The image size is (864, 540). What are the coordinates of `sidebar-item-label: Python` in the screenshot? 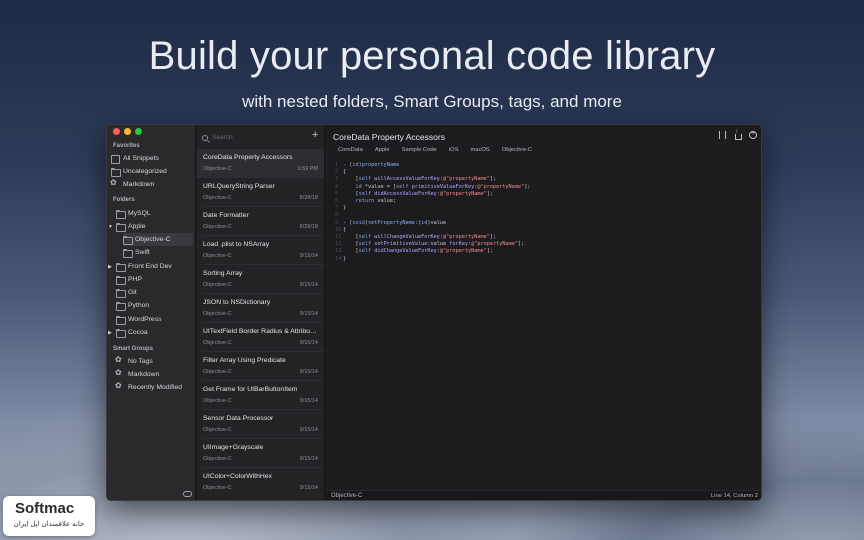 It's located at (139, 305).